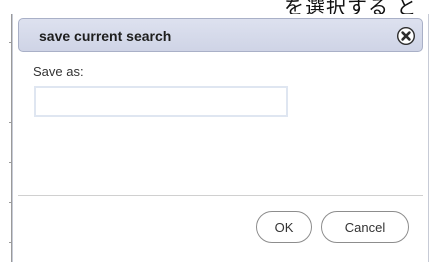 Image resolution: width=435 pixels, height=262 pixels. I want to click on dialog-divider, so click(220, 195).